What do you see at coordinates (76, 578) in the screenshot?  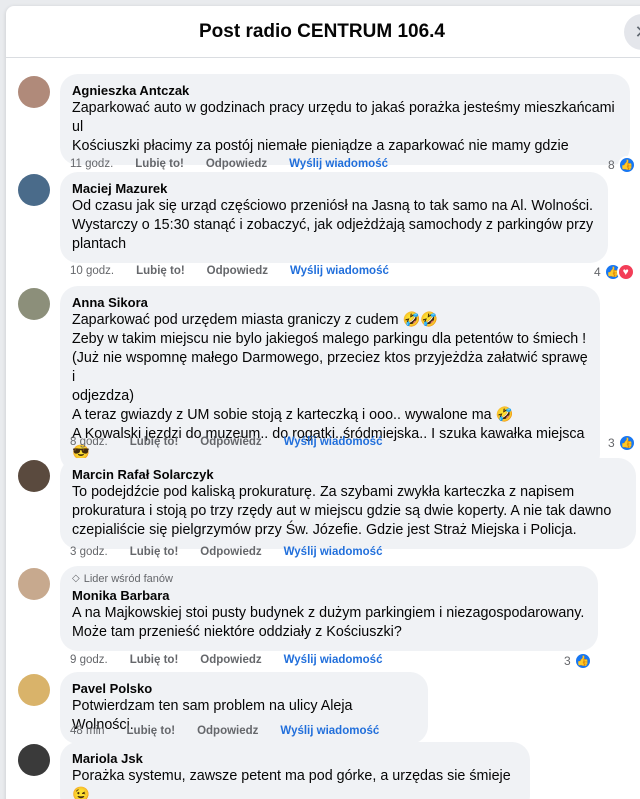 I see `diamond-icon: ◇` at bounding box center [76, 578].